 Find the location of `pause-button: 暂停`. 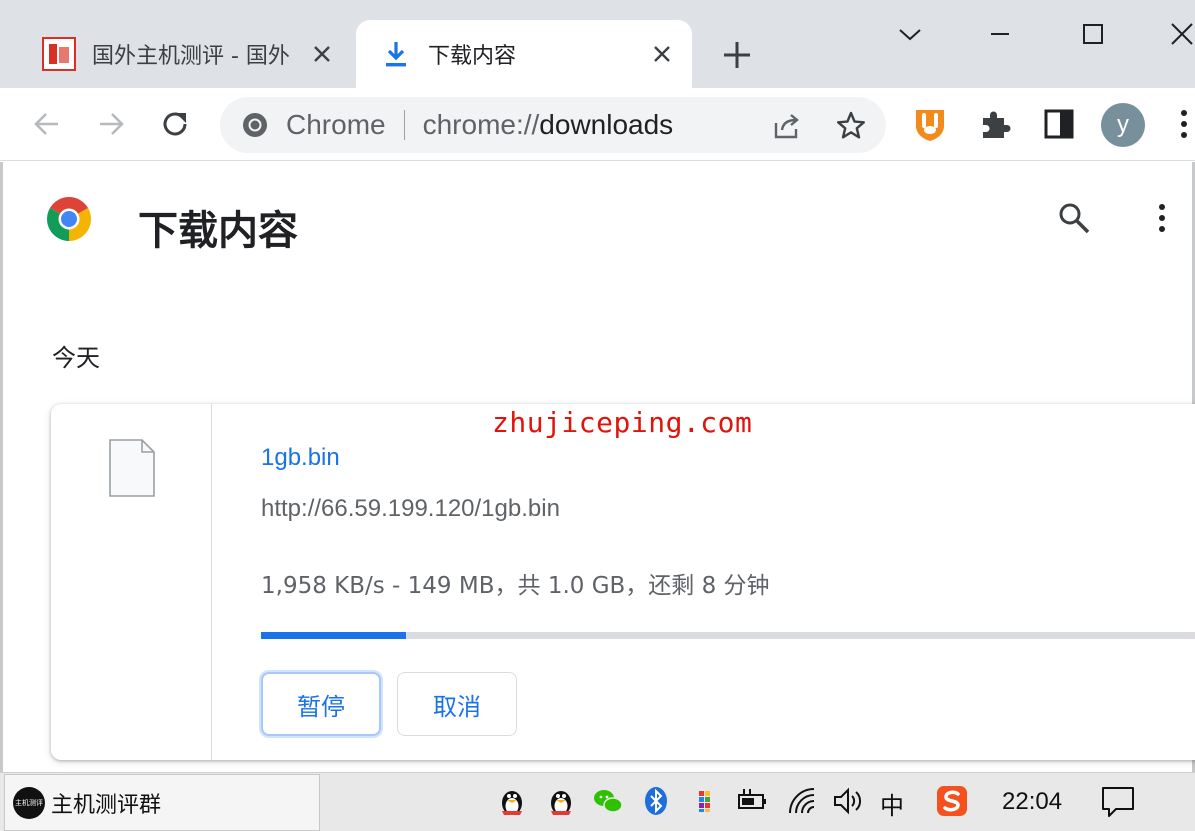

pause-button: 暂停 is located at coordinates (321, 704).